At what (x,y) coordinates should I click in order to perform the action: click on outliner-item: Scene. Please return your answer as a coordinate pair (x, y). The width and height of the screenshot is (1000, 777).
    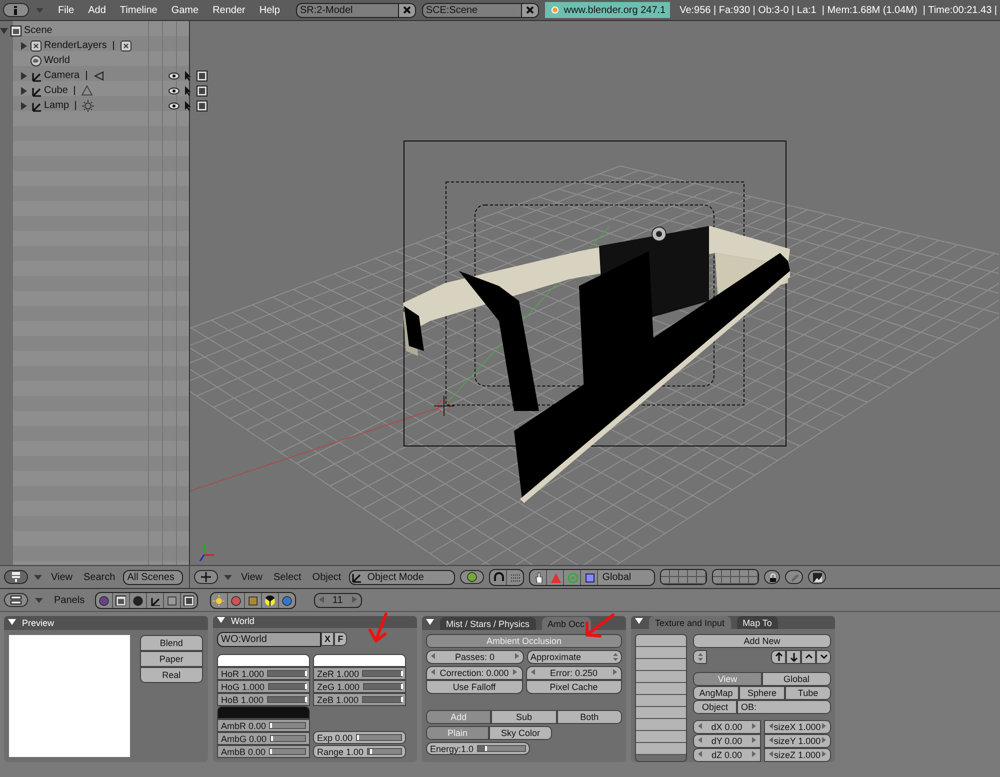
    Looking at the image, I should click on (38, 30).